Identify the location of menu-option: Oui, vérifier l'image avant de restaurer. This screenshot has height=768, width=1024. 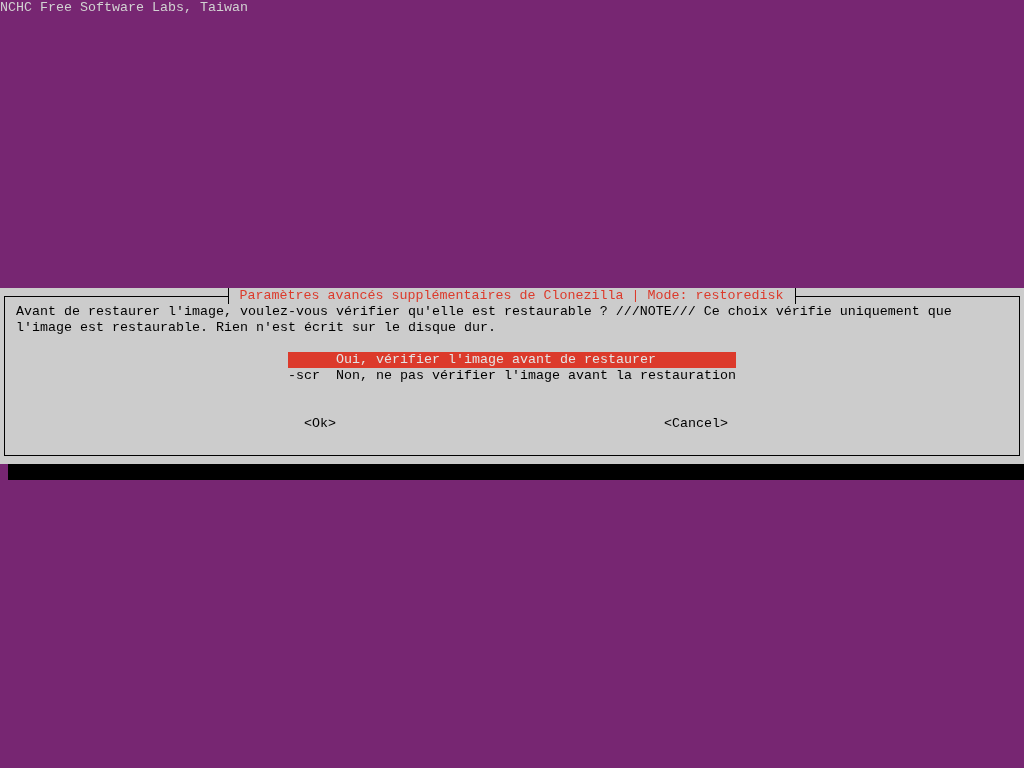
(512, 360).